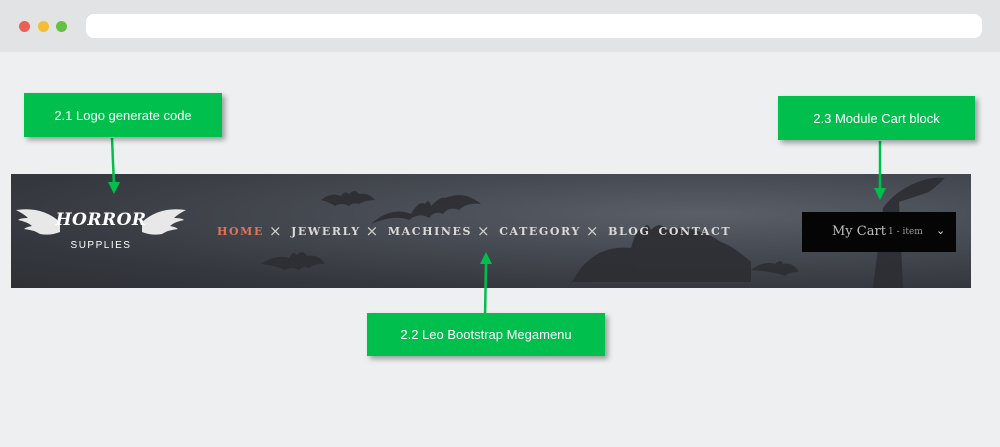 This screenshot has height=447, width=1000. Describe the element at coordinates (876, 118) in the screenshot. I see `callout-cart: 2.3 Module Cart block` at that location.